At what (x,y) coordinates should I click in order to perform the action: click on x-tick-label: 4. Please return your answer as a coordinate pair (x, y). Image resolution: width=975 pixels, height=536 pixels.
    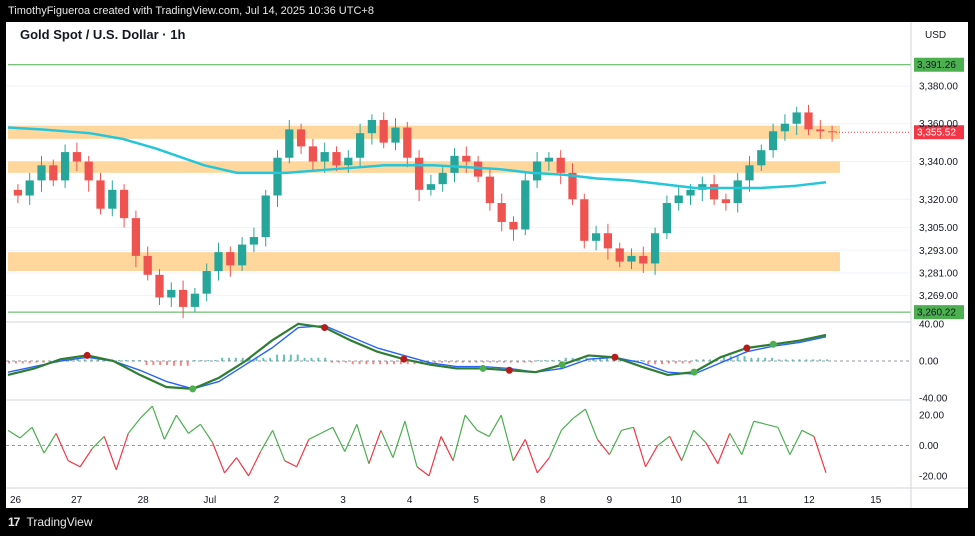
    Looking at the image, I should click on (410, 500).